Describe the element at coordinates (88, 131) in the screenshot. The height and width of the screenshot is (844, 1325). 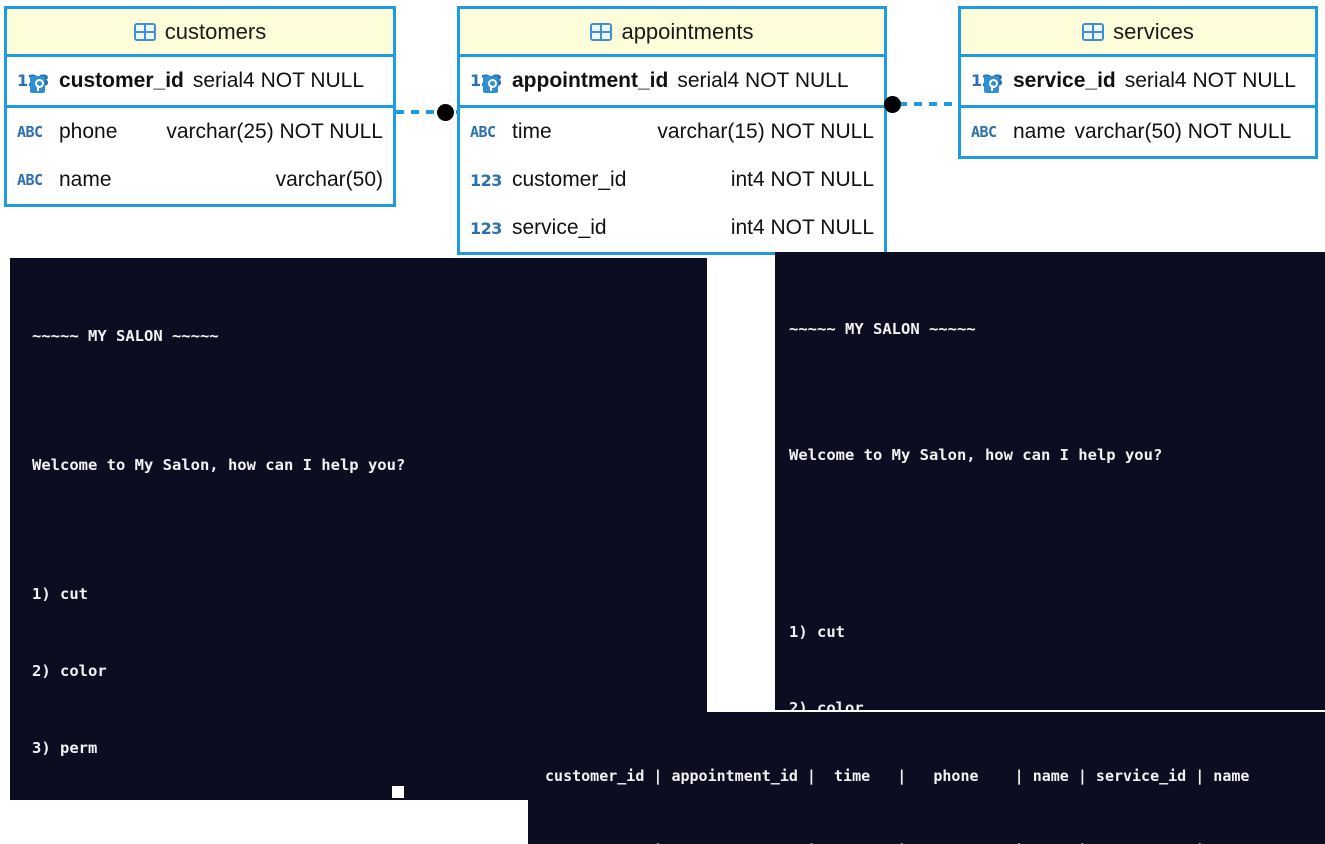
I see `erd-field-name: phone` at that location.